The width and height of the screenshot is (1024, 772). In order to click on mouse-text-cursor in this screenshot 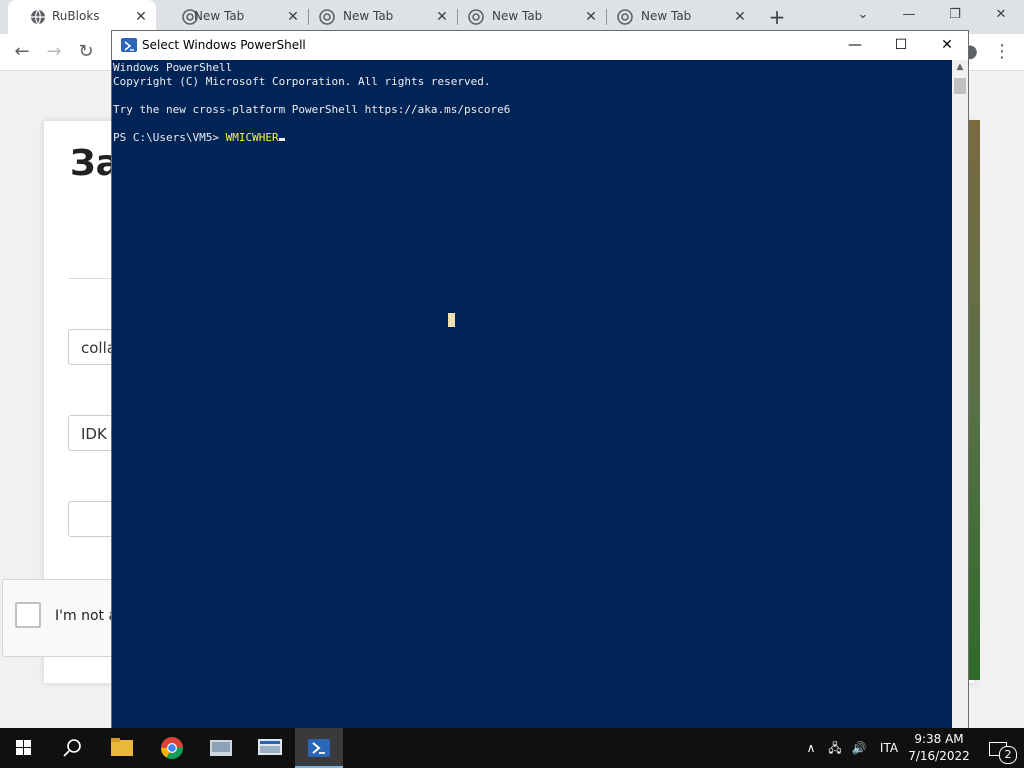, I will do `click(451, 320)`.